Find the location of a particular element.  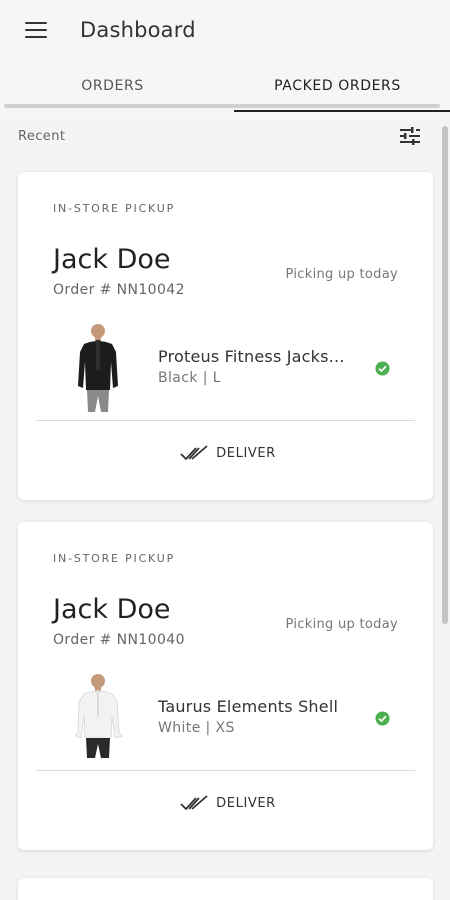

product-variant: Black | L is located at coordinates (189, 378).